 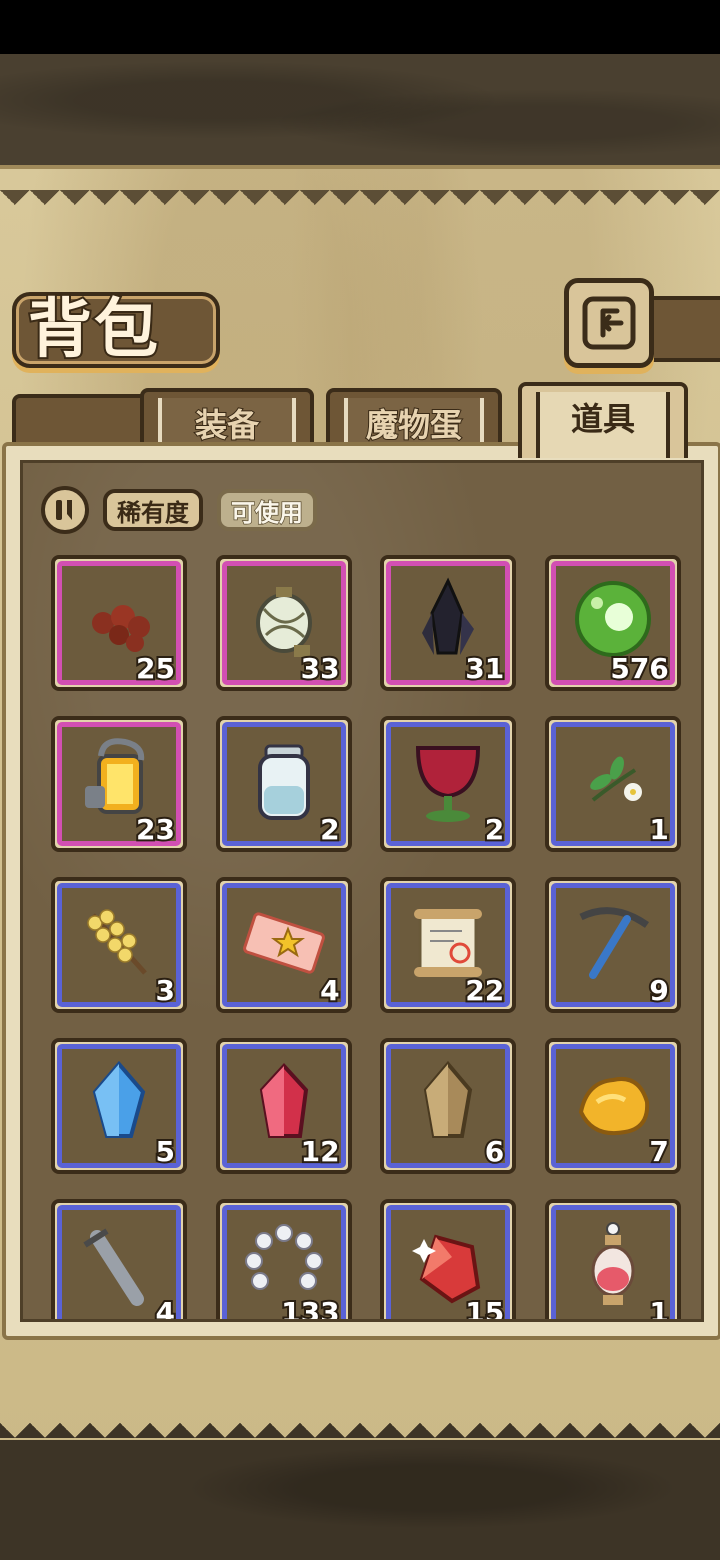 What do you see at coordinates (615, 779) in the screenshot?
I see `herb-sprig-icon` at bounding box center [615, 779].